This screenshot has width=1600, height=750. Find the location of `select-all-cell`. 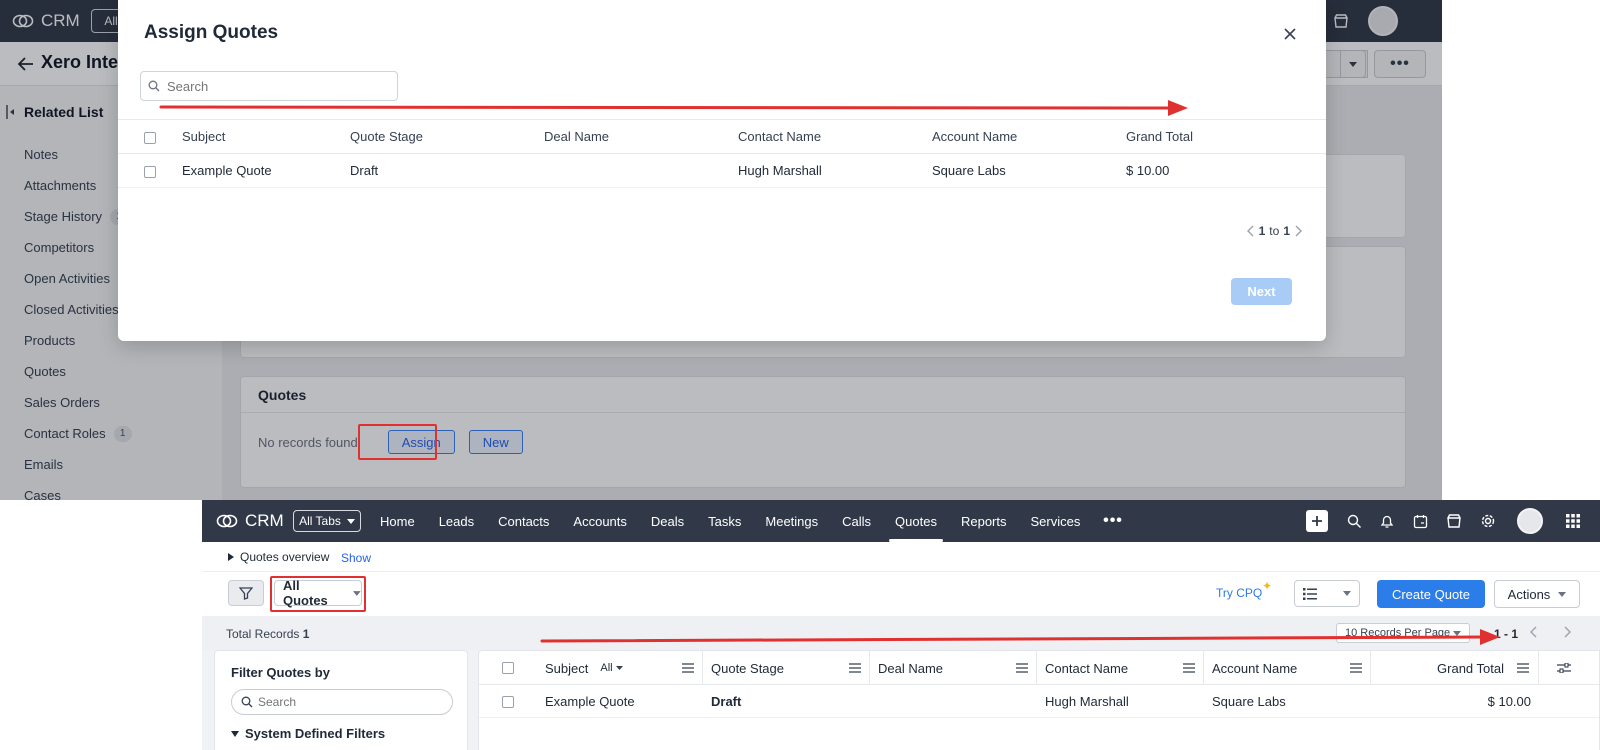

select-all-cell is located at coordinates (508, 668).